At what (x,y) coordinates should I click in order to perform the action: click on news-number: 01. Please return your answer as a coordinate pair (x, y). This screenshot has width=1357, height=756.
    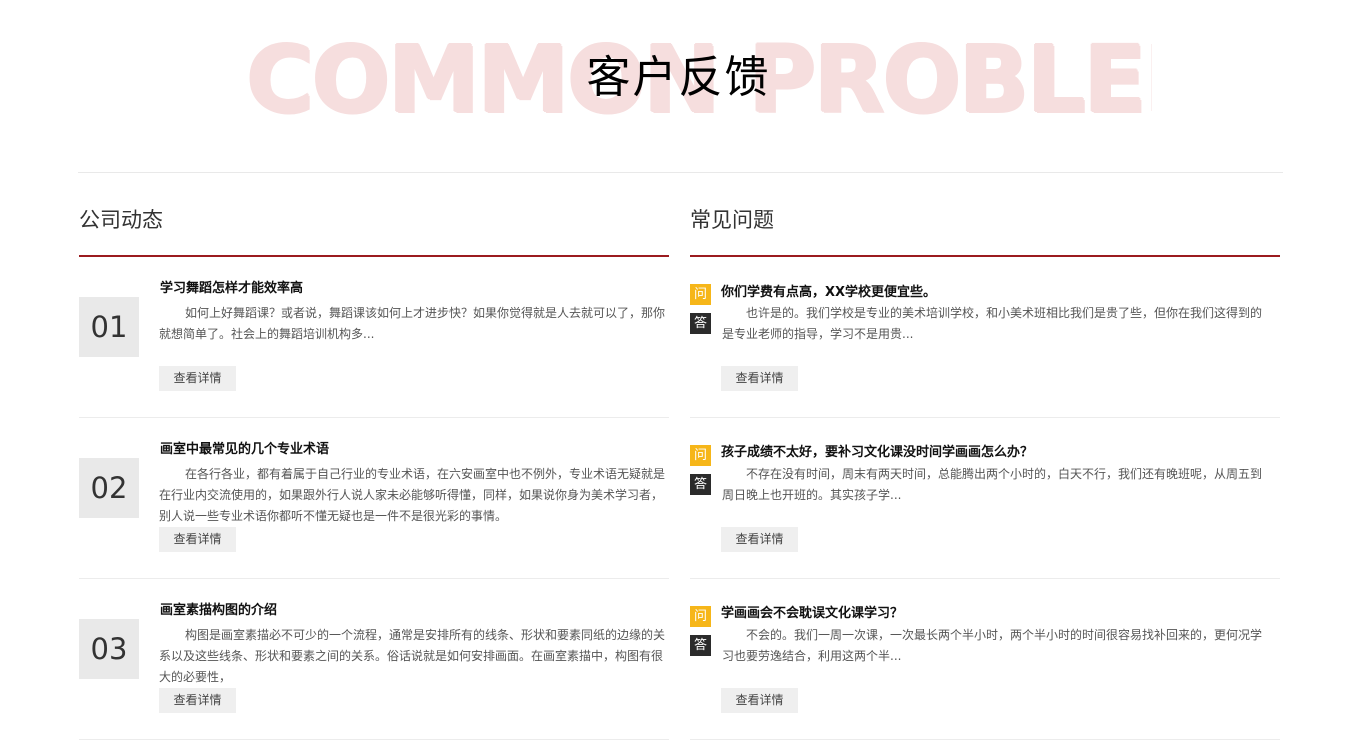
    Looking at the image, I should click on (109, 327).